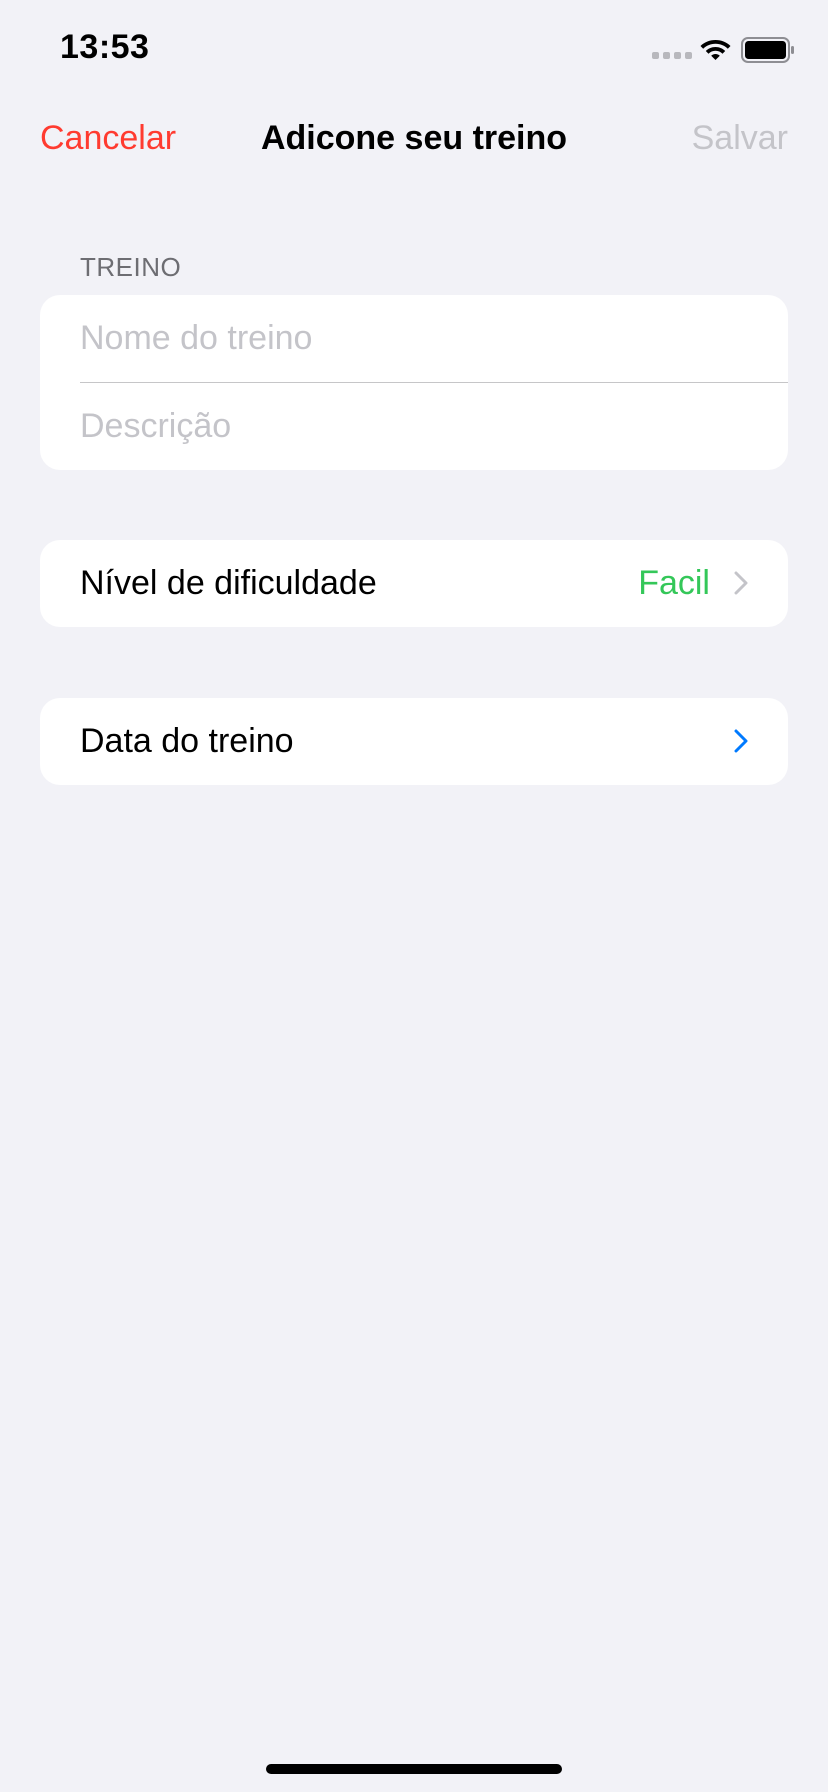 The width and height of the screenshot is (828, 1792). What do you see at coordinates (414, 1769) in the screenshot?
I see `home-indicator` at bounding box center [414, 1769].